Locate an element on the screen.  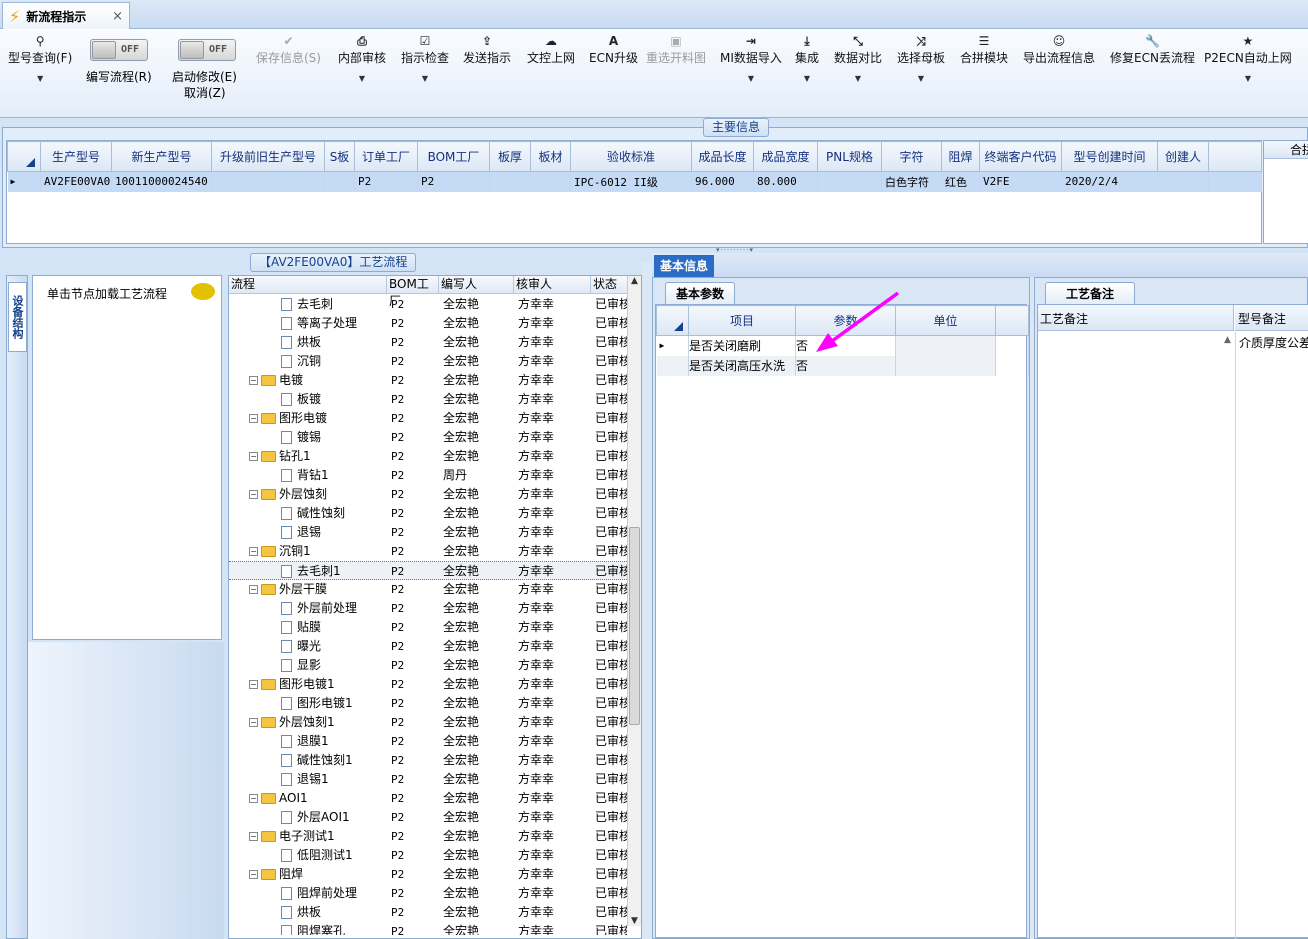
tree-col-header: 流程 is located at coordinates (308, 285).